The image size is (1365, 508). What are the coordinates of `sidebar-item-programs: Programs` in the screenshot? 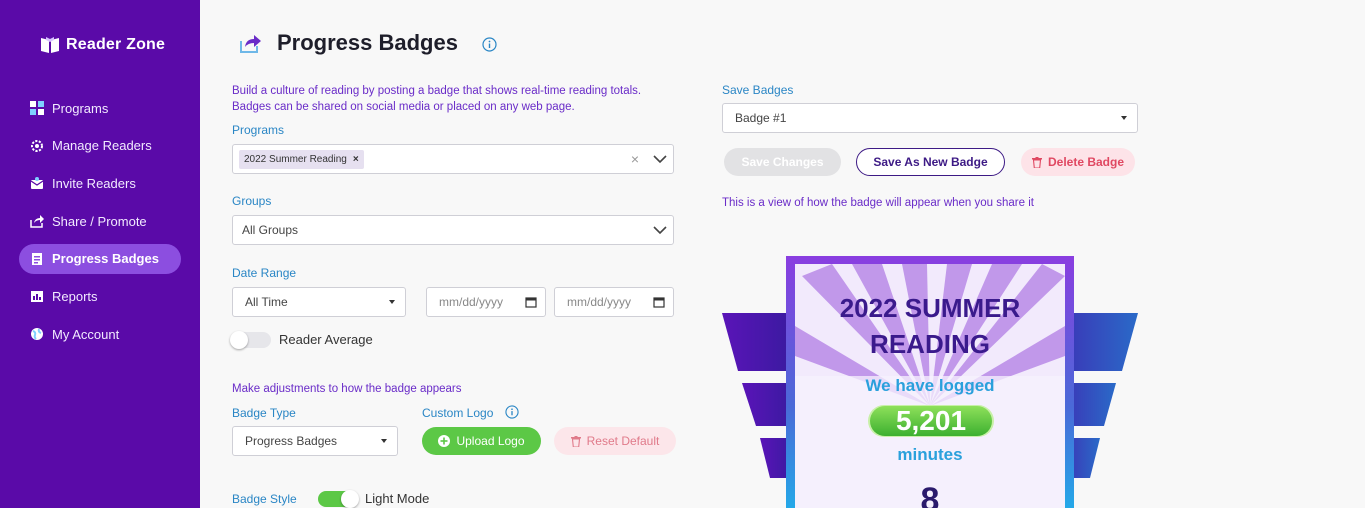 It's located at (100, 108).